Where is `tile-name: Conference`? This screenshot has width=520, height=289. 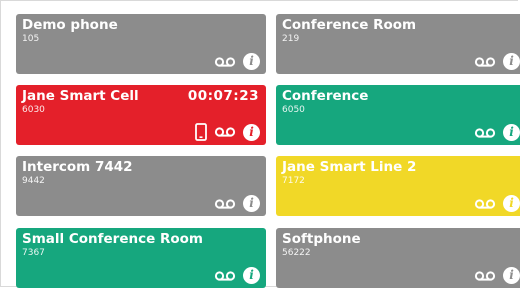
tile-name: Conference is located at coordinates (325, 96).